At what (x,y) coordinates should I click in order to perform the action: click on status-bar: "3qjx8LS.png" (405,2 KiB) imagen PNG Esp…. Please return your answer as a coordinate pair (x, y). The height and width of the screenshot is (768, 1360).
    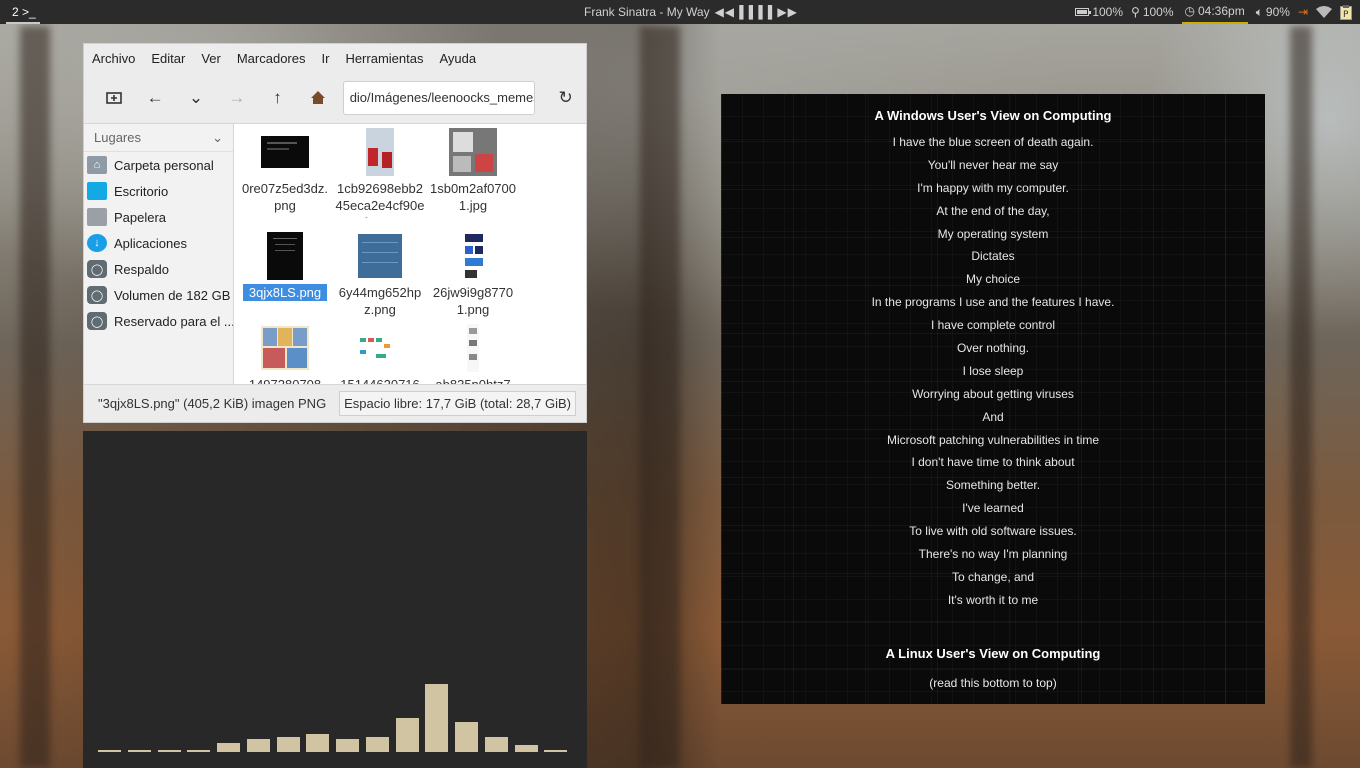
    Looking at the image, I should click on (335, 403).